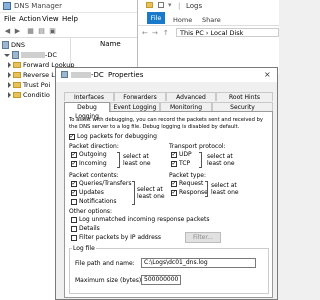  What do you see at coordinates (17, 31) in the screenshot?
I see `forward-icon: ▶` at bounding box center [17, 31].